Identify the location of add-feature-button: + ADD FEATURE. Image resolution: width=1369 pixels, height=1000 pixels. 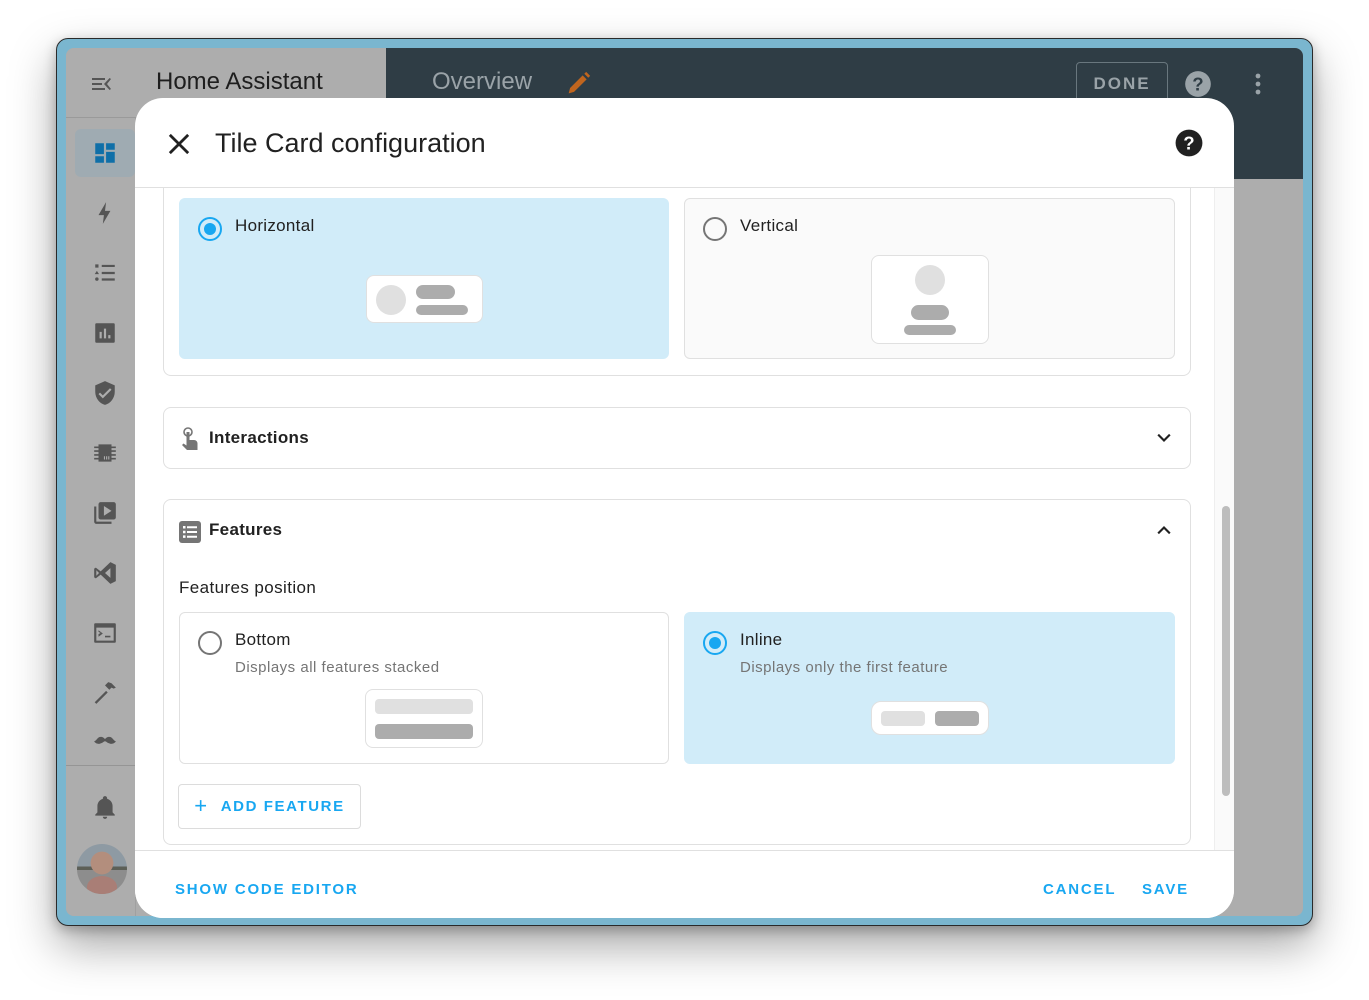
(269, 806).